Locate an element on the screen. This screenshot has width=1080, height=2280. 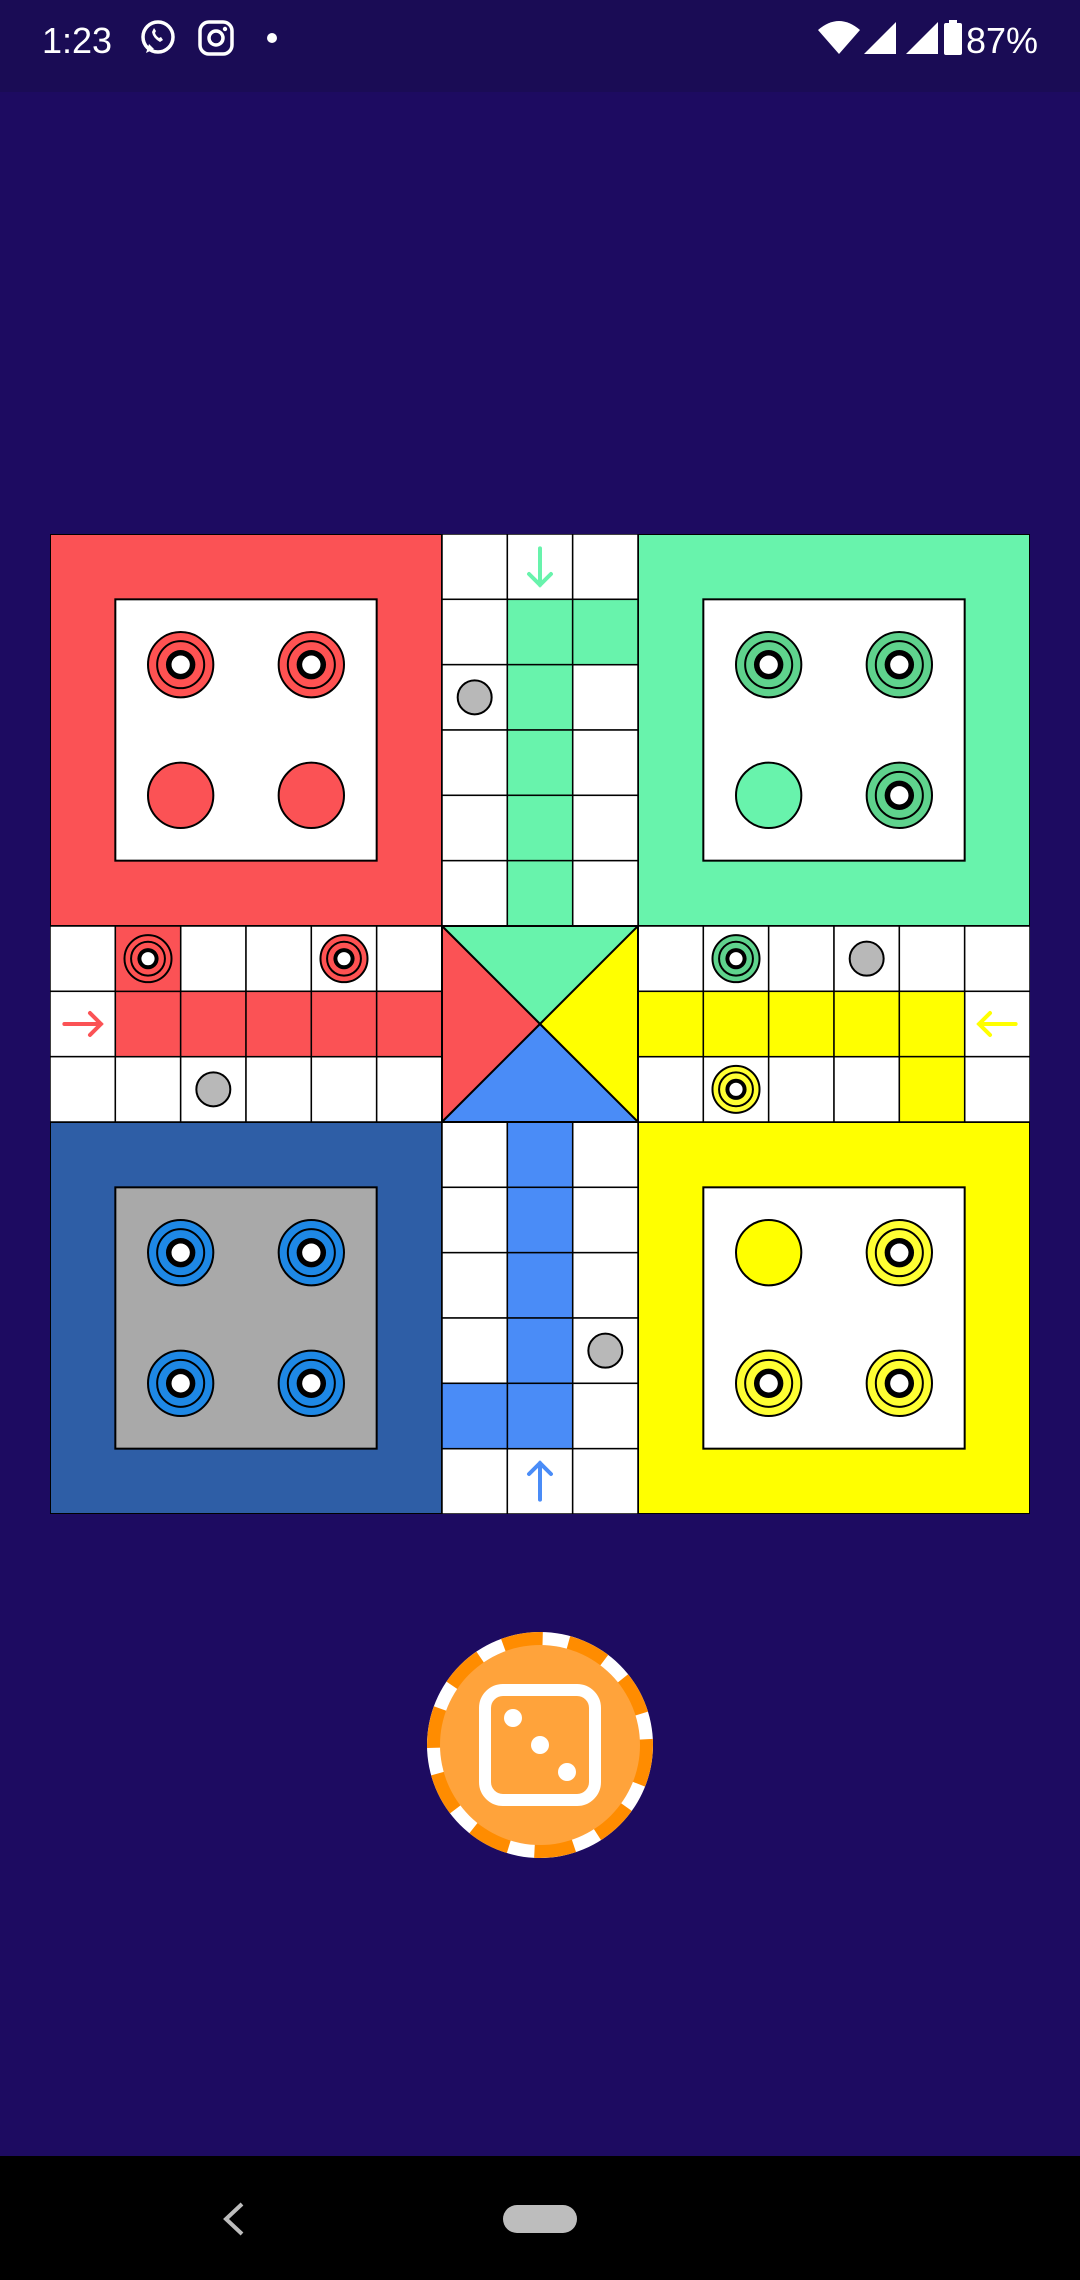
home-pill-icon is located at coordinates (540, 2219).